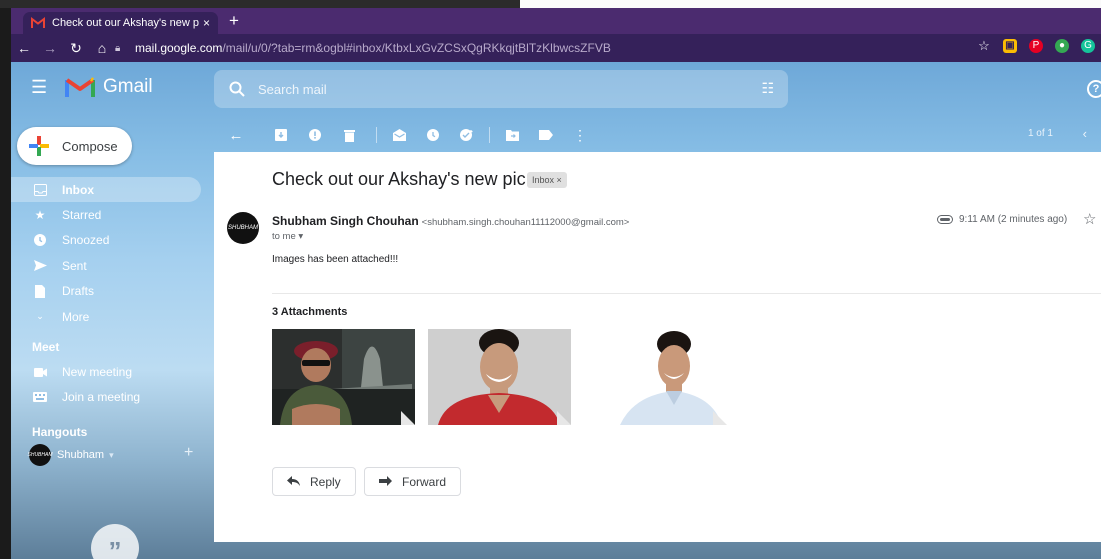 The image size is (1101, 559). I want to click on lock-icon: 🔒︎, so click(118, 48).